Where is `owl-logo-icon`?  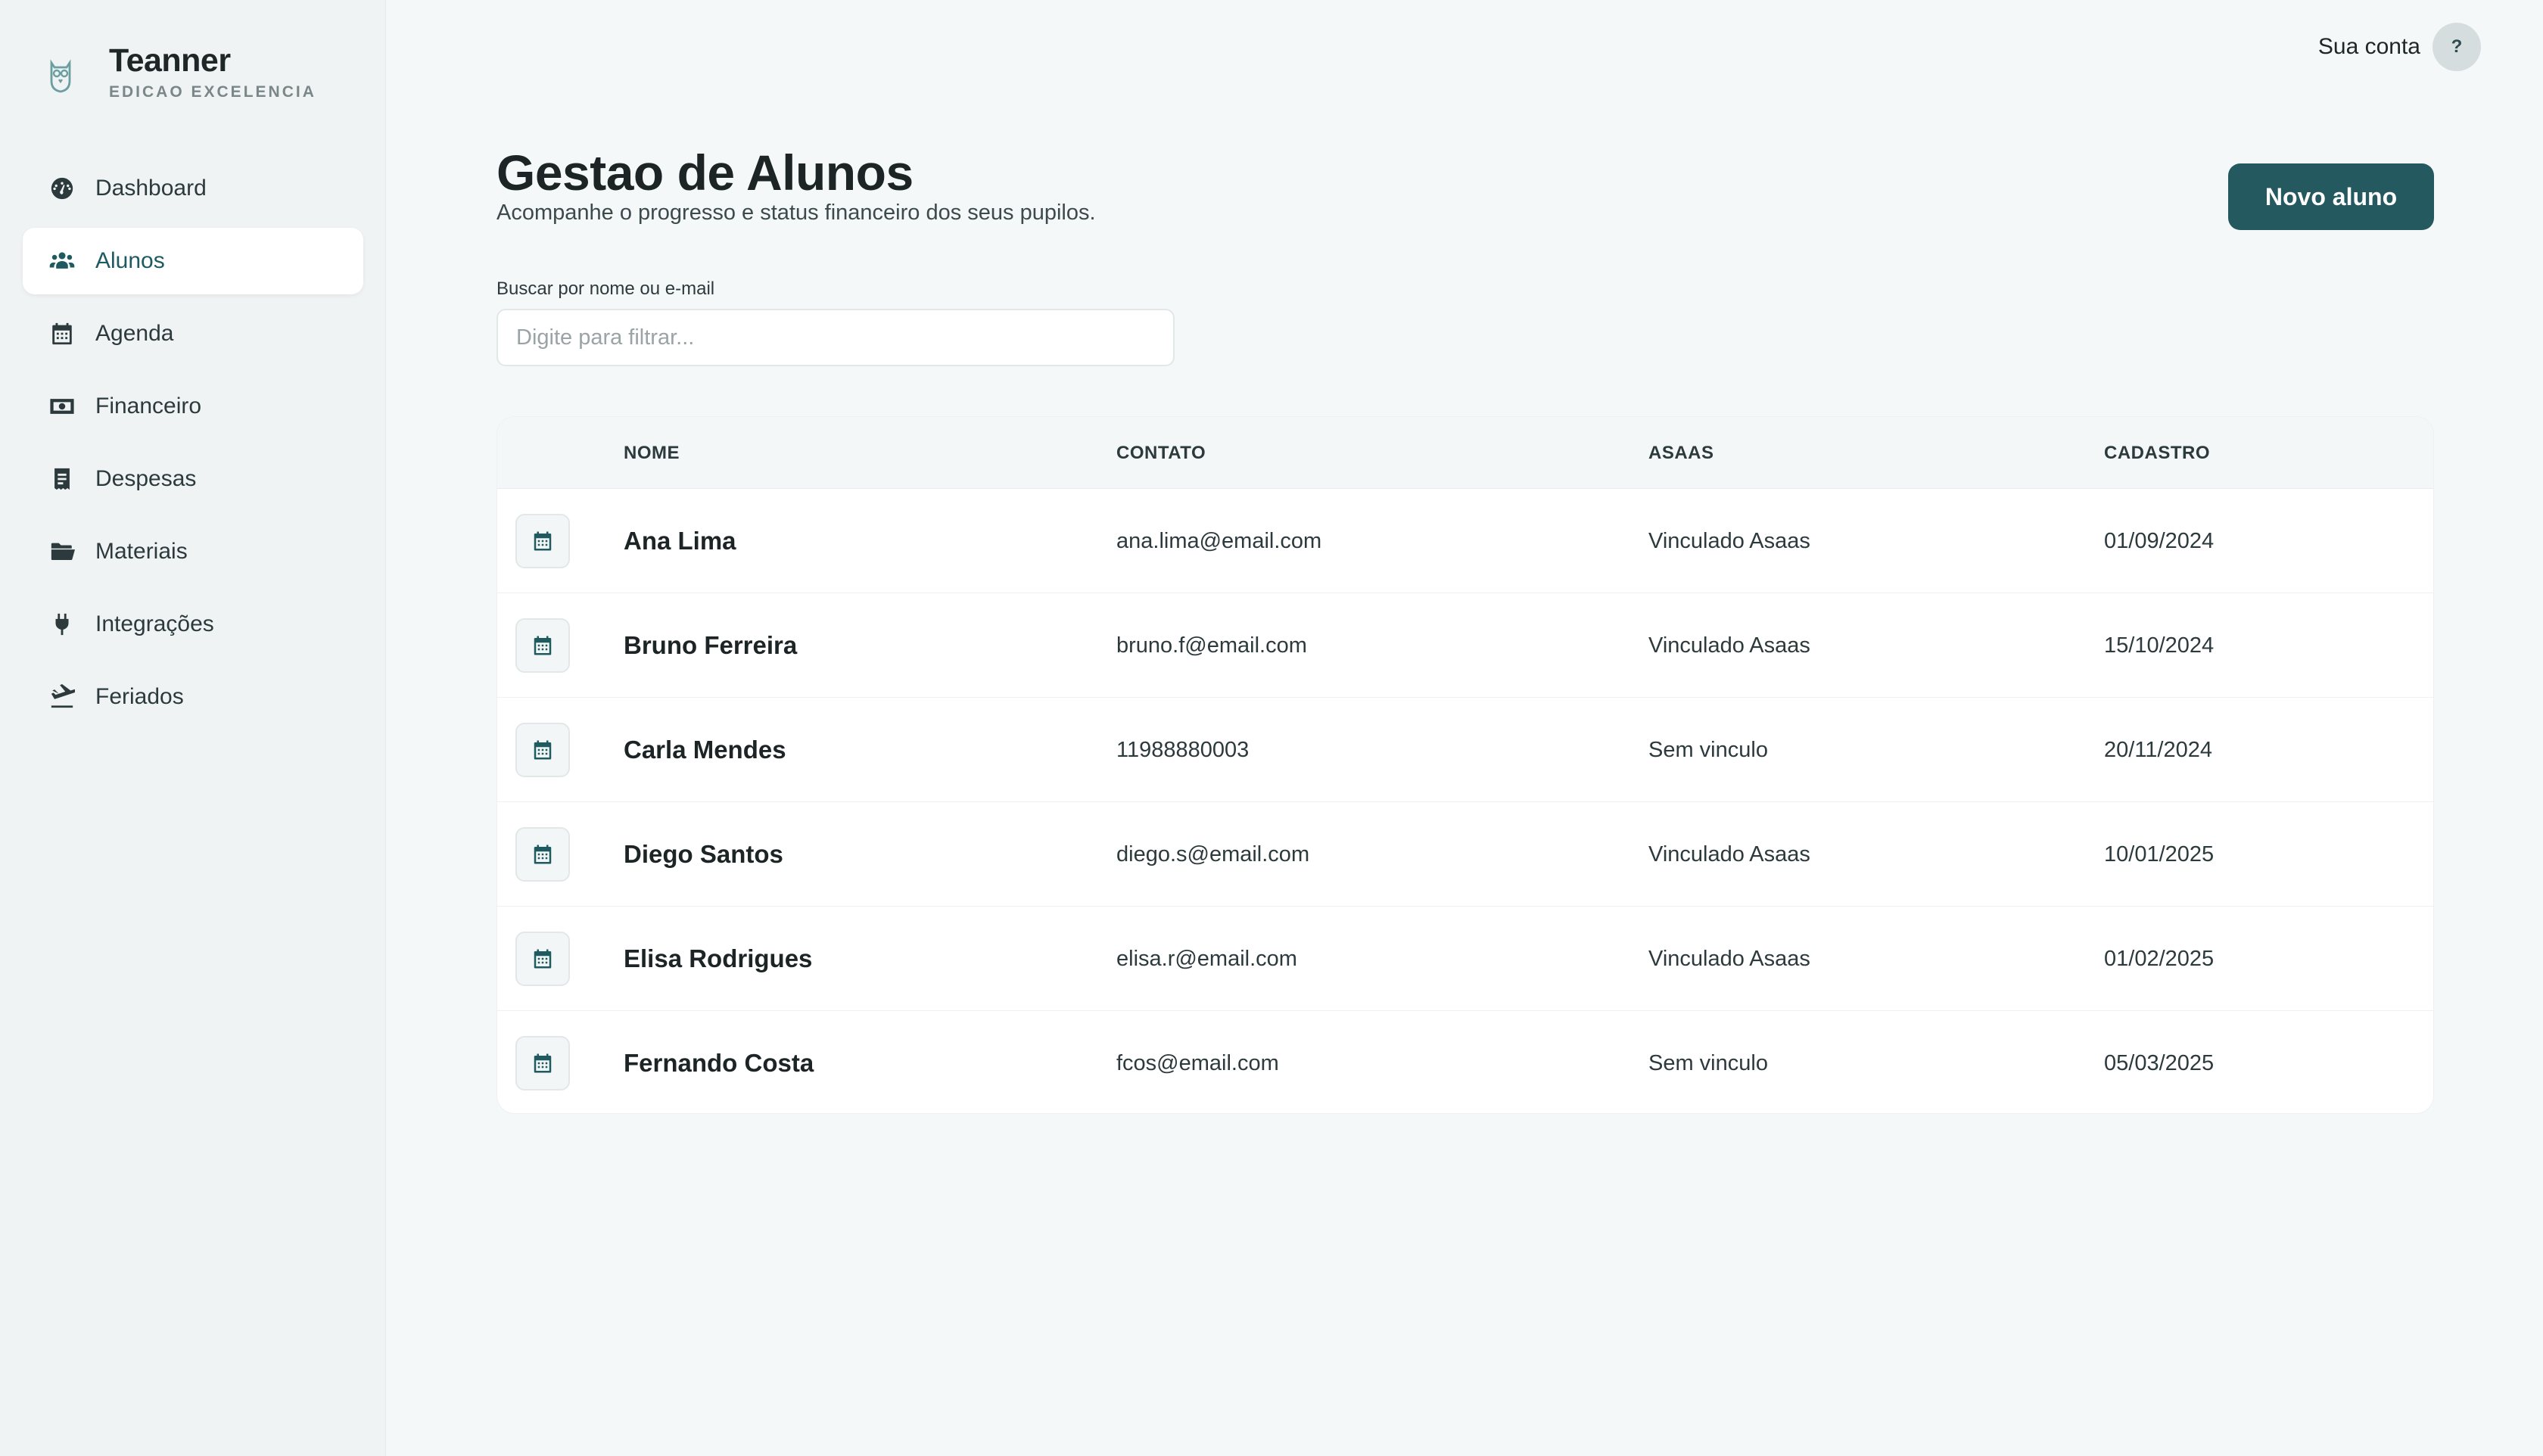
owl-logo-icon is located at coordinates (60, 76).